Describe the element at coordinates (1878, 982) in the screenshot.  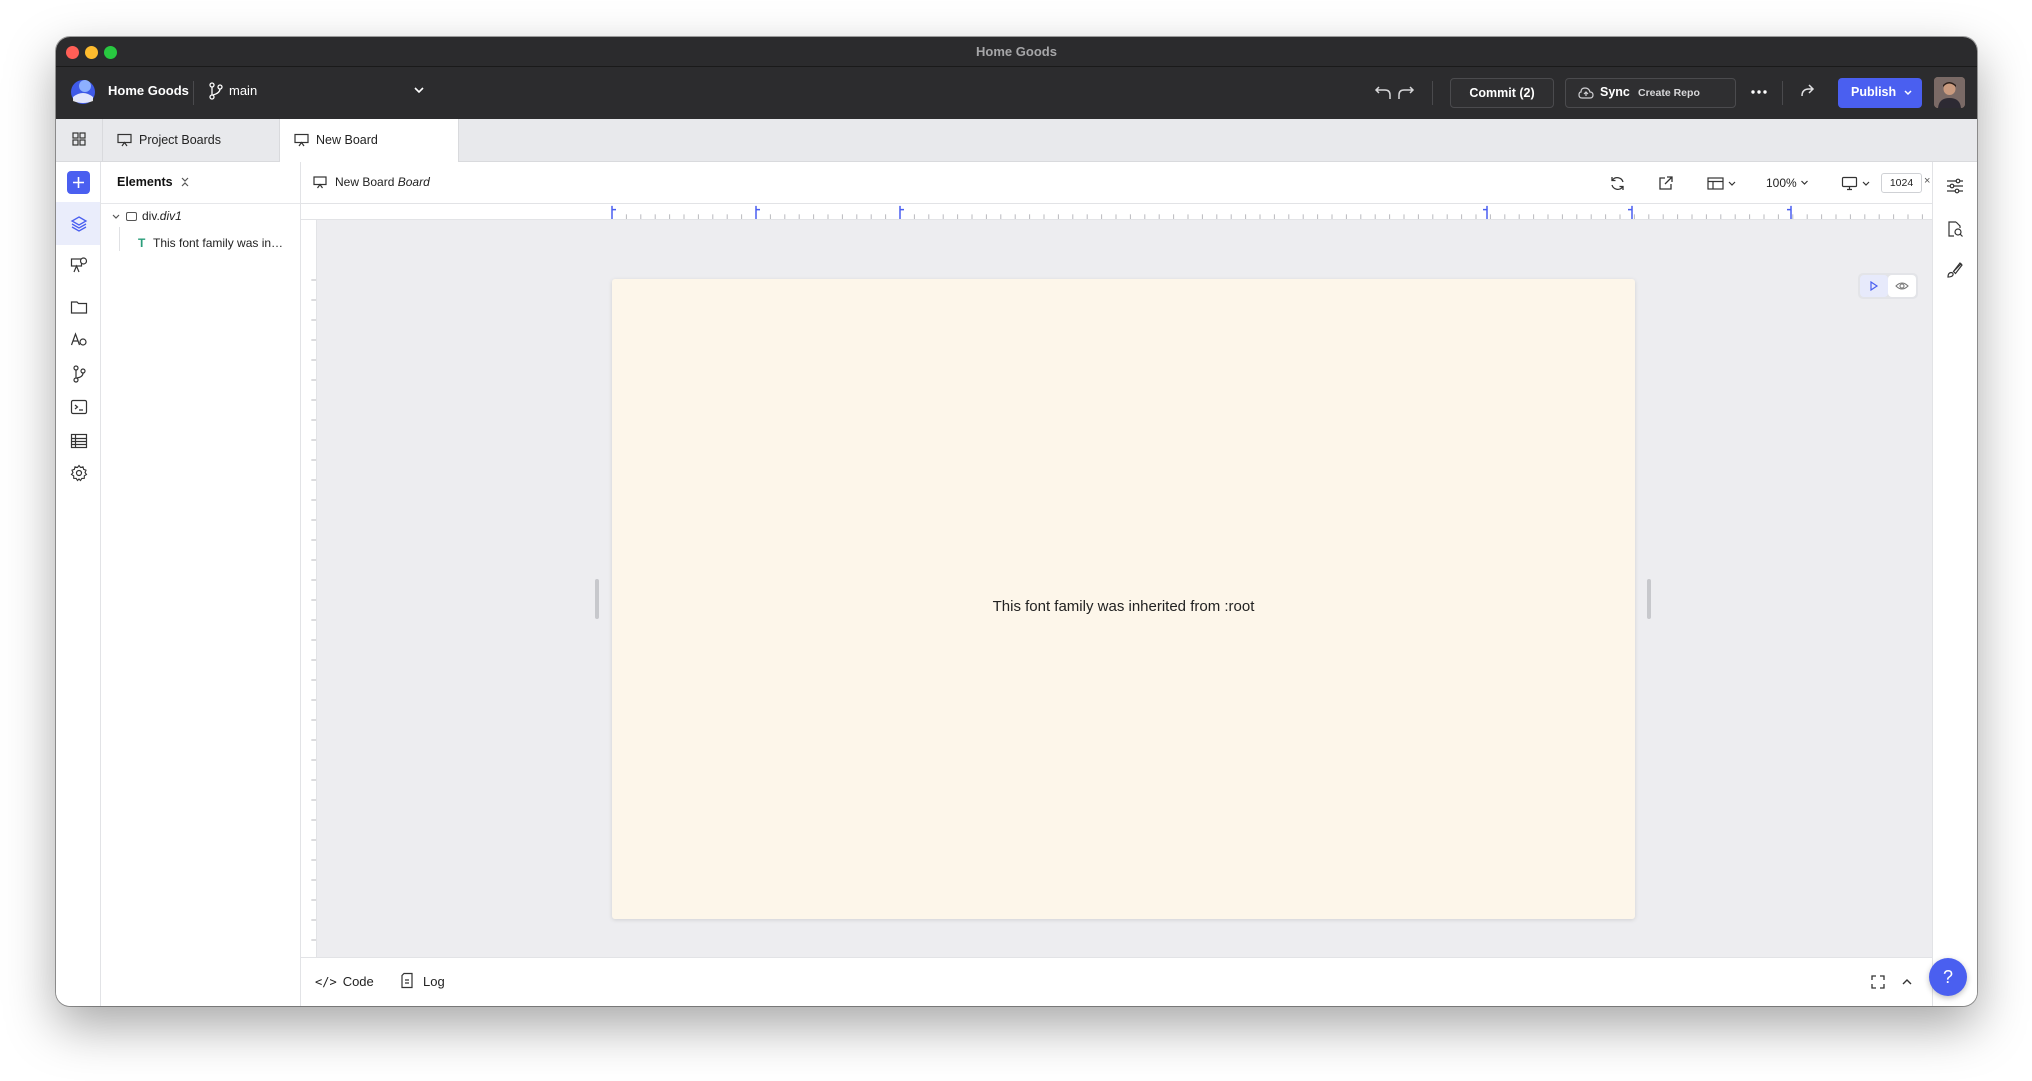
I see `fullscreen-icon` at that location.